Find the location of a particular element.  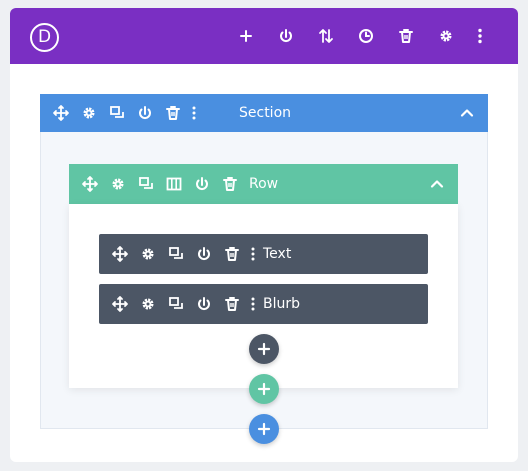

row-label: Row is located at coordinates (264, 184).